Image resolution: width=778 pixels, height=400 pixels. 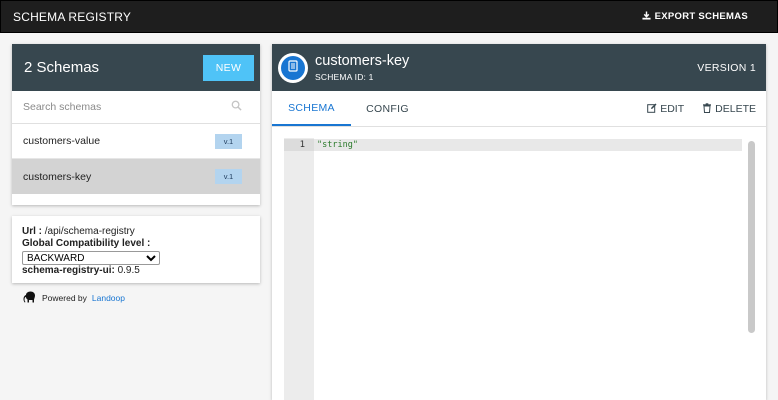 What do you see at coordinates (646, 16) in the screenshot?
I see `download-icon` at bounding box center [646, 16].